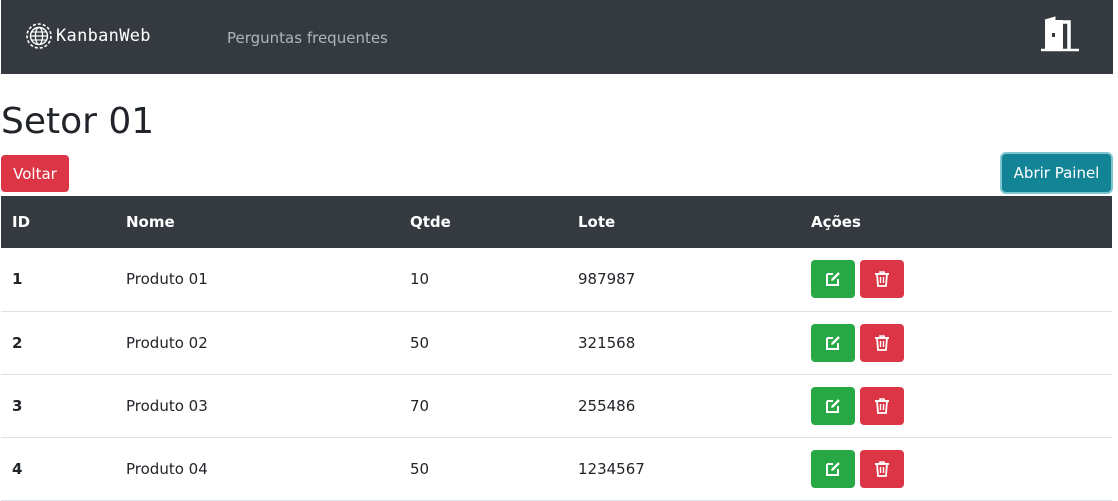 The width and height of the screenshot is (1118, 501). I want to click on cell-lote: 321568, so click(607, 342).